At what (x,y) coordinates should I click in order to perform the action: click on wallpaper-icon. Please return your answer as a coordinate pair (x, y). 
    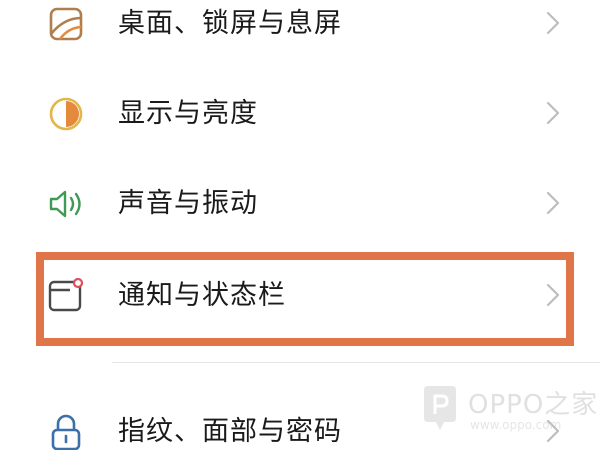
    Looking at the image, I should click on (66, 24).